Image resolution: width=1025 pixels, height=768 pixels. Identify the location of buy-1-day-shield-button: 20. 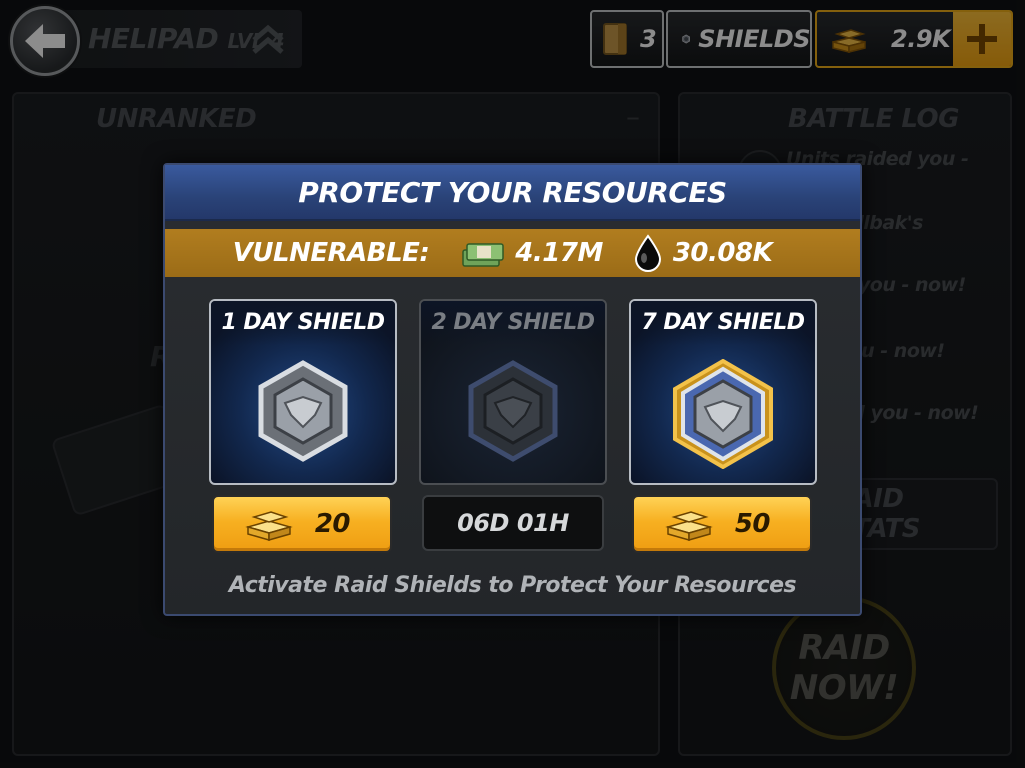
(302, 524).